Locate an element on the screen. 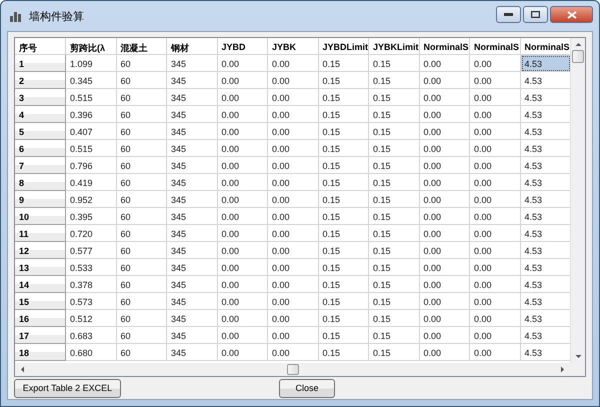  row-header: 5 is located at coordinates (40, 131).